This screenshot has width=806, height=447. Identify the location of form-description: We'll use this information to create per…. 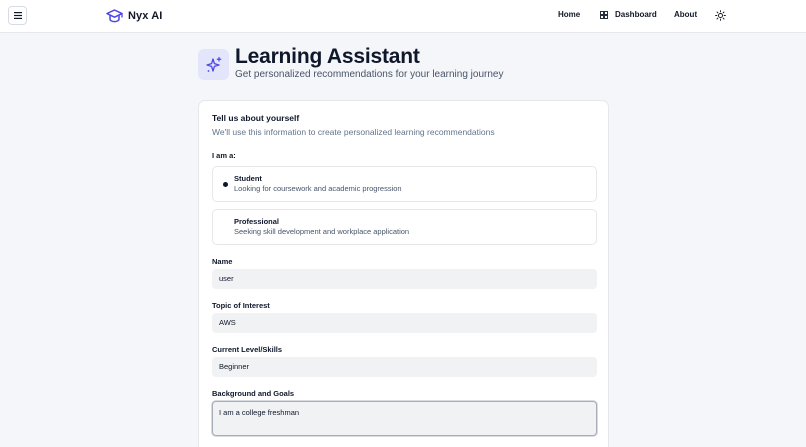
(353, 132).